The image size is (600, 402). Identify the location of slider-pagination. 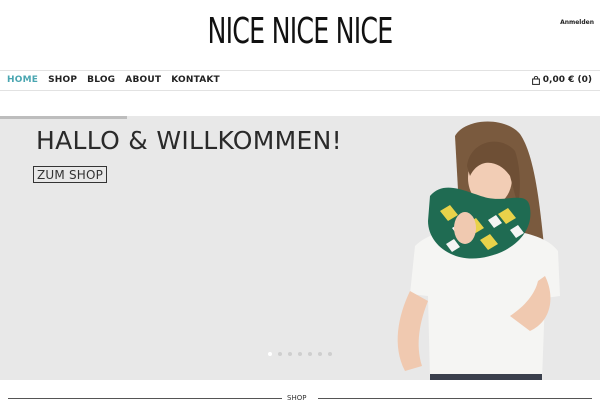
(303, 354).